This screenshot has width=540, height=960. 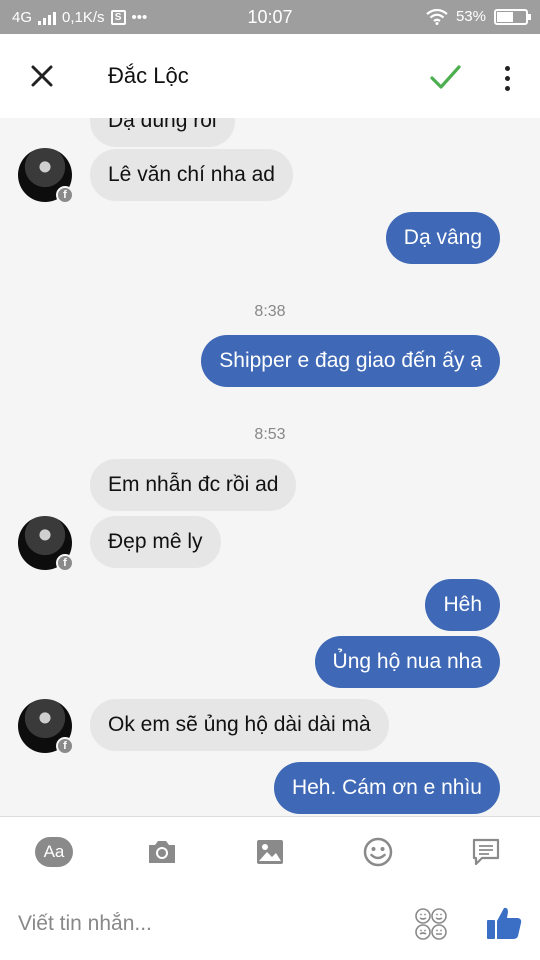 I want to click on message-bubble-incoming: Em nhẫn đc rồi ad, so click(x=193, y=485).